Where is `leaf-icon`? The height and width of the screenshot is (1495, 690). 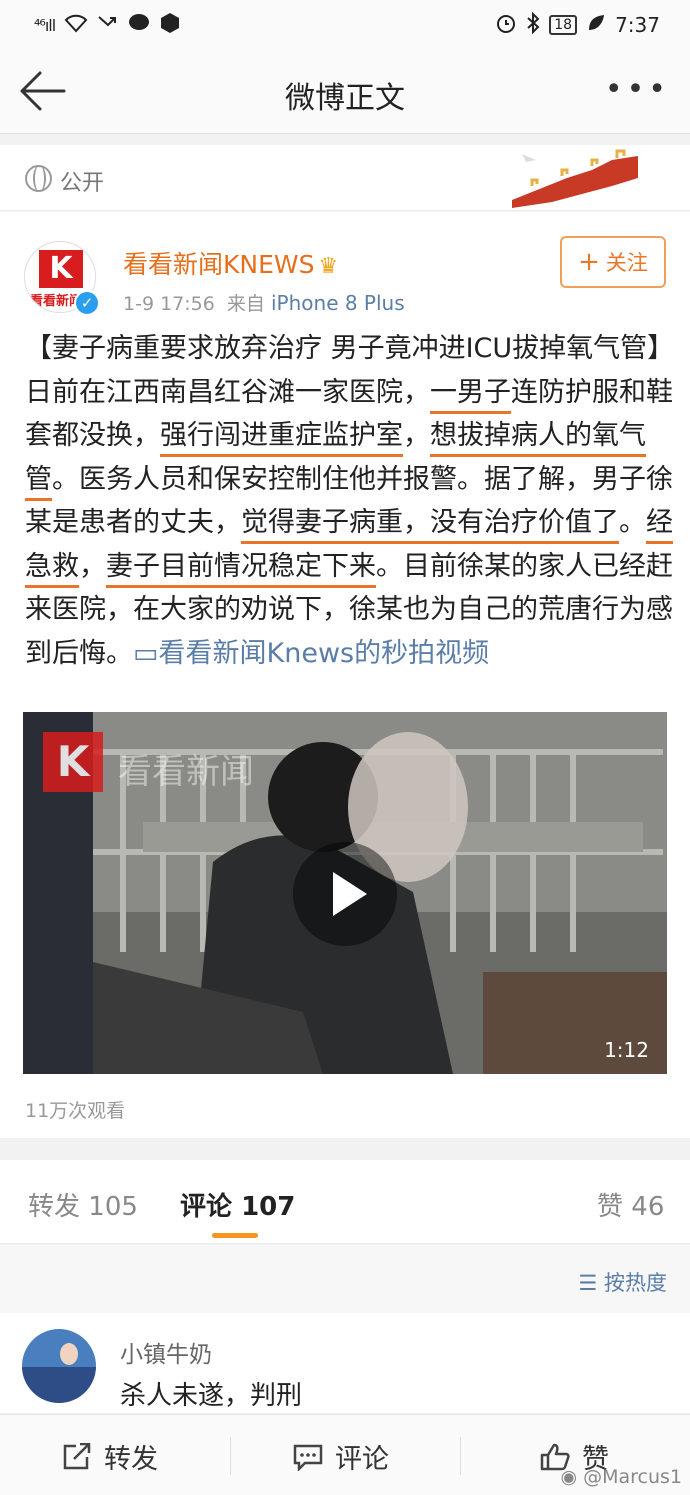
leaf-icon is located at coordinates (596, 25).